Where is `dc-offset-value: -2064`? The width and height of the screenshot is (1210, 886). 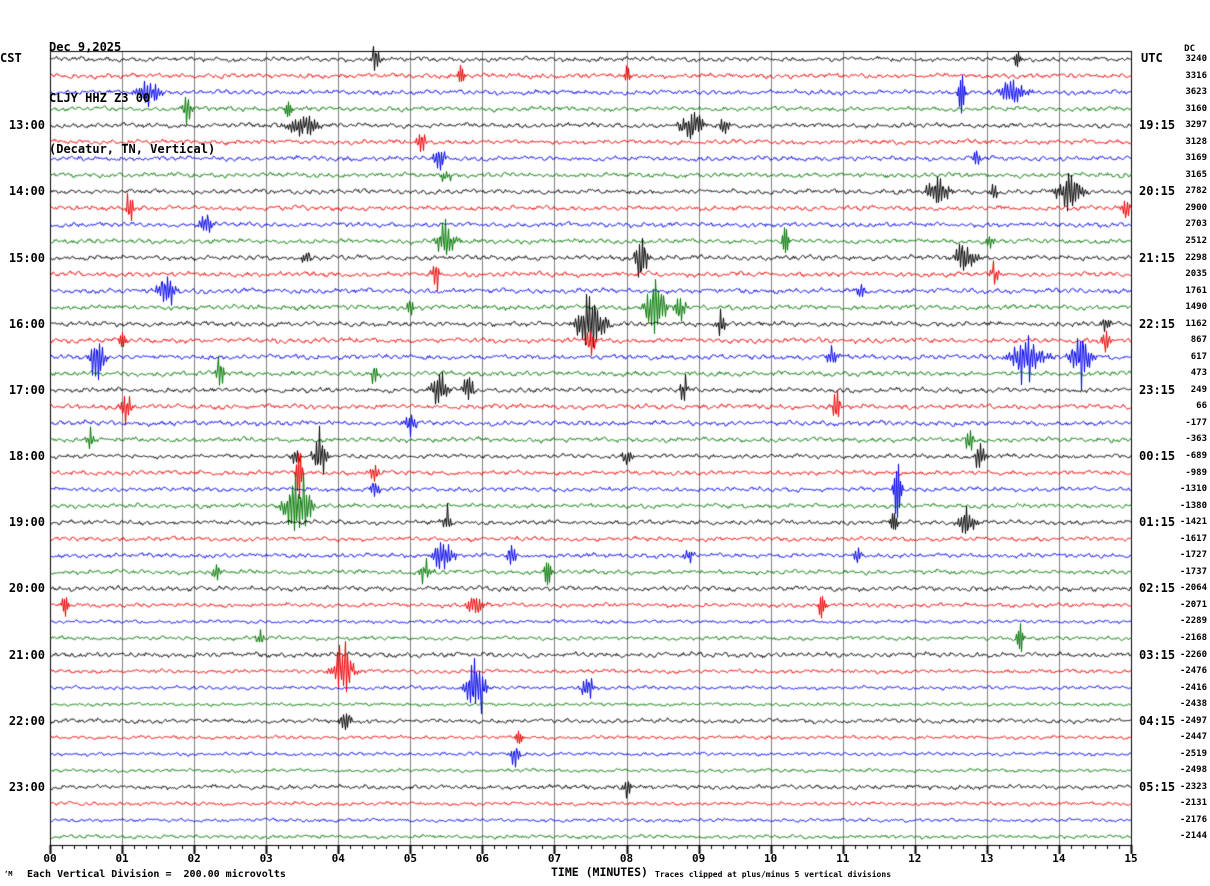 dc-offset-value: -2064 is located at coordinates (1193, 588).